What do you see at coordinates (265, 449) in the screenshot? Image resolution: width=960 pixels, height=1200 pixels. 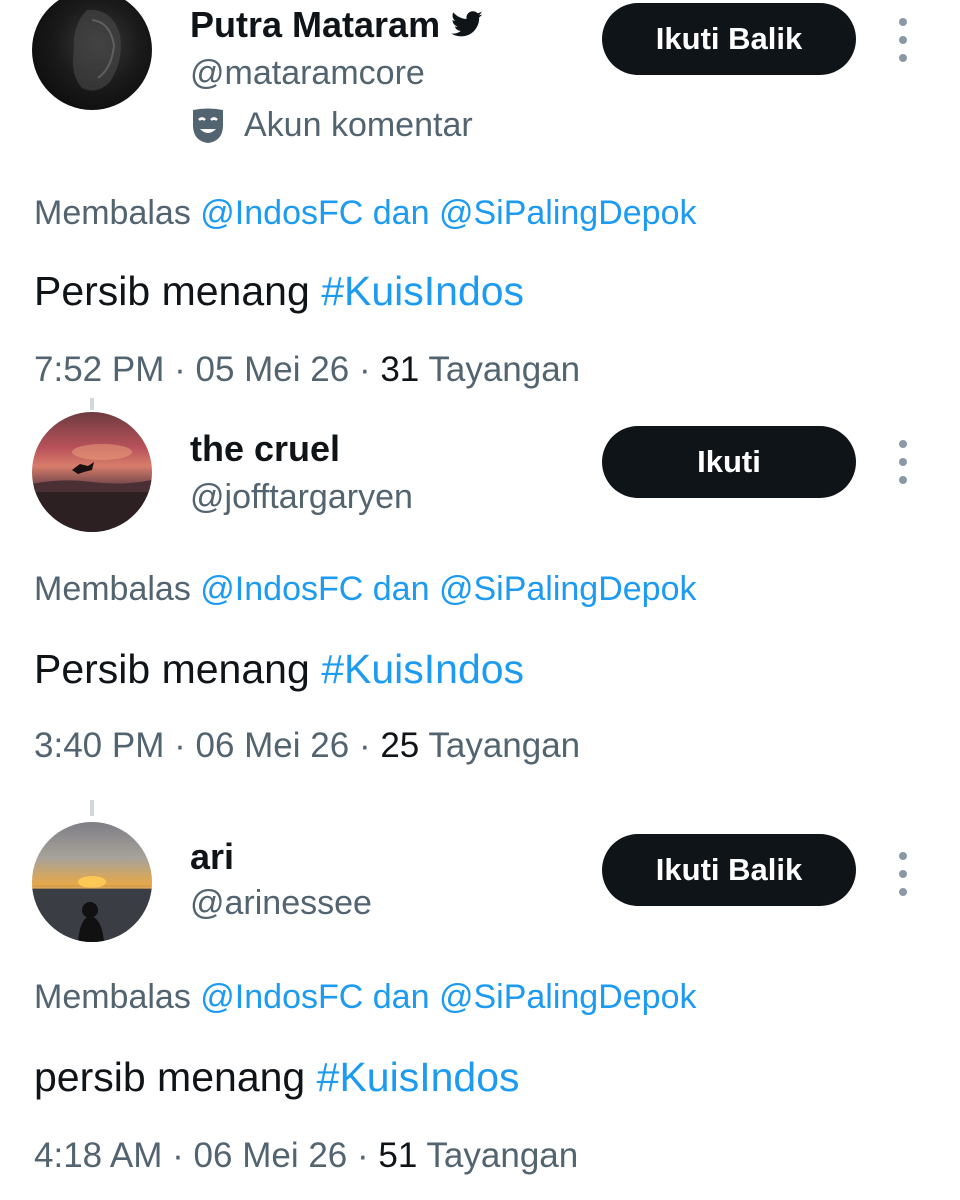 I see `display-name: the cruel` at bounding box center [265, 449].